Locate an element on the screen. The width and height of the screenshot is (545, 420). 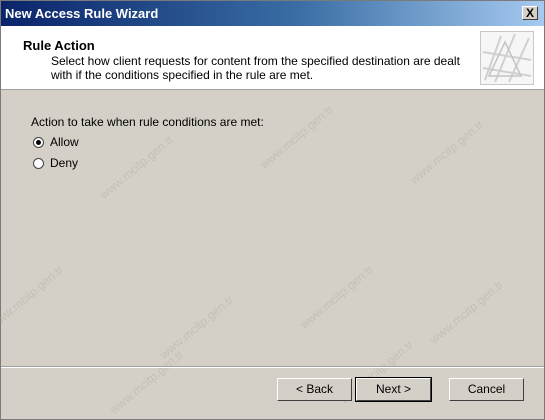
back-button: < Back is located at coordinates (314, 389).